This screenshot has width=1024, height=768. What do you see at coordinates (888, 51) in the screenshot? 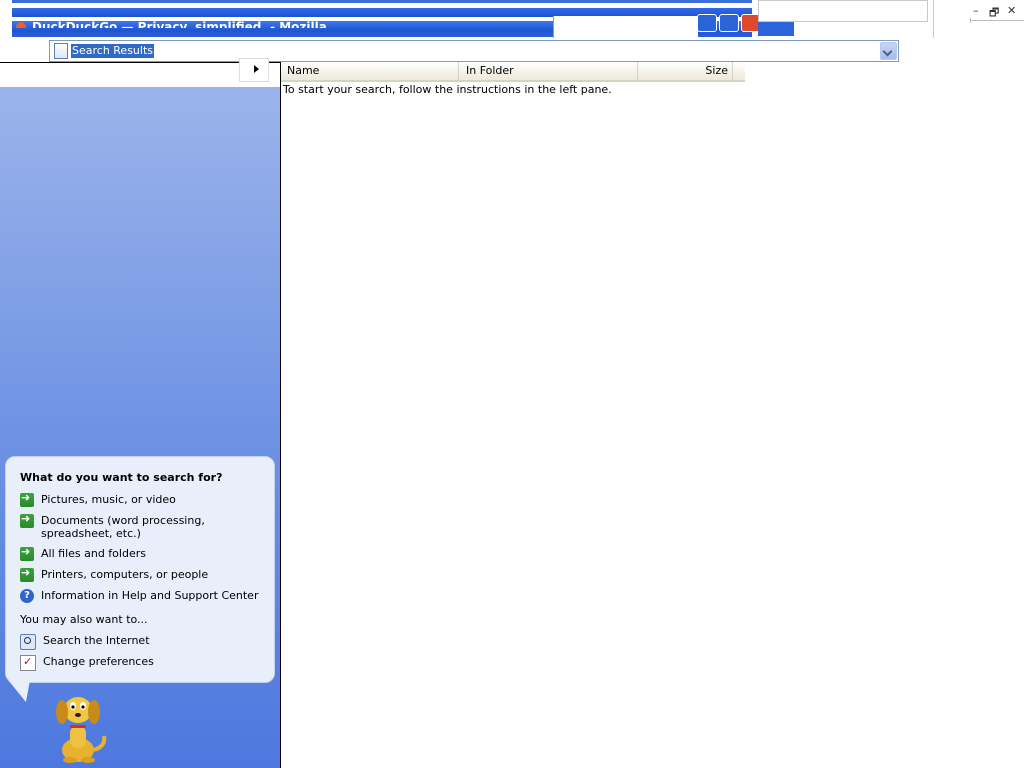
I see `address-dropdown-button` at bounding box center [888, 51].